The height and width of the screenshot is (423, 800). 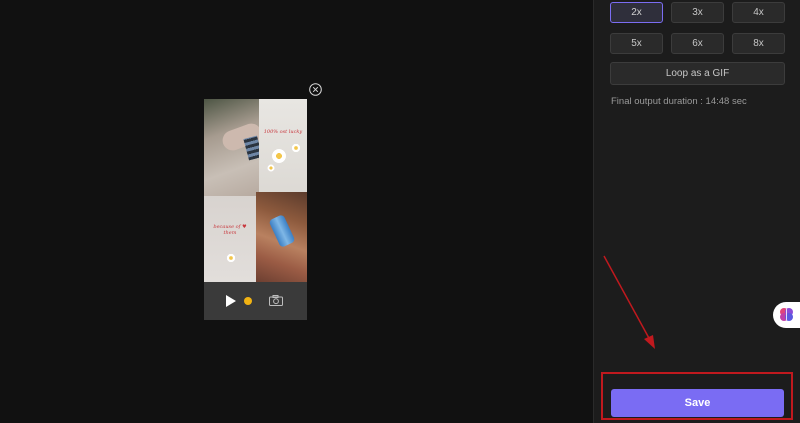 I want to click on speed-option-4x: 4x, so click(x=758, y=12).